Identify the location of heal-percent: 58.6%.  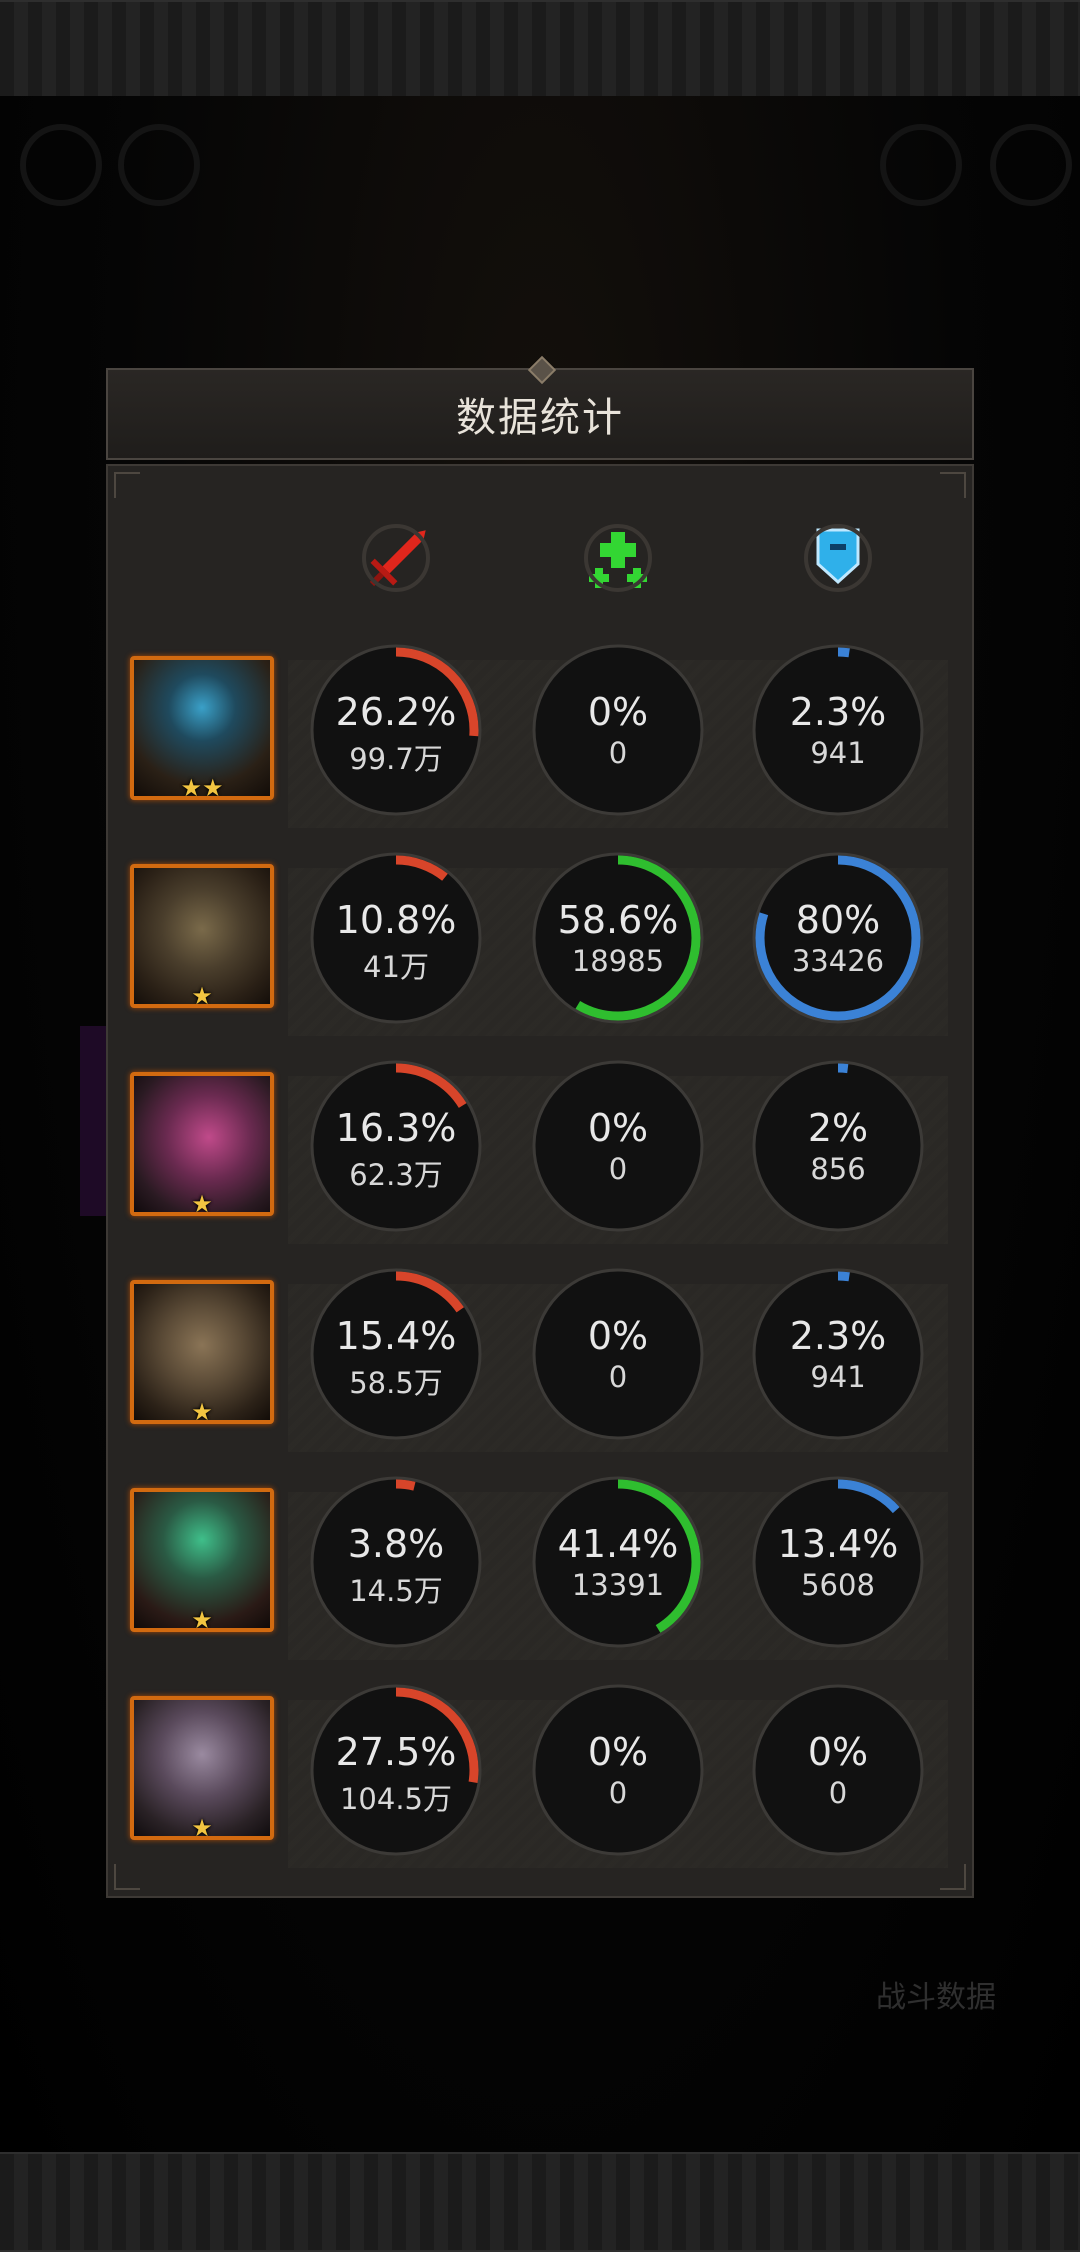
(618, 920).